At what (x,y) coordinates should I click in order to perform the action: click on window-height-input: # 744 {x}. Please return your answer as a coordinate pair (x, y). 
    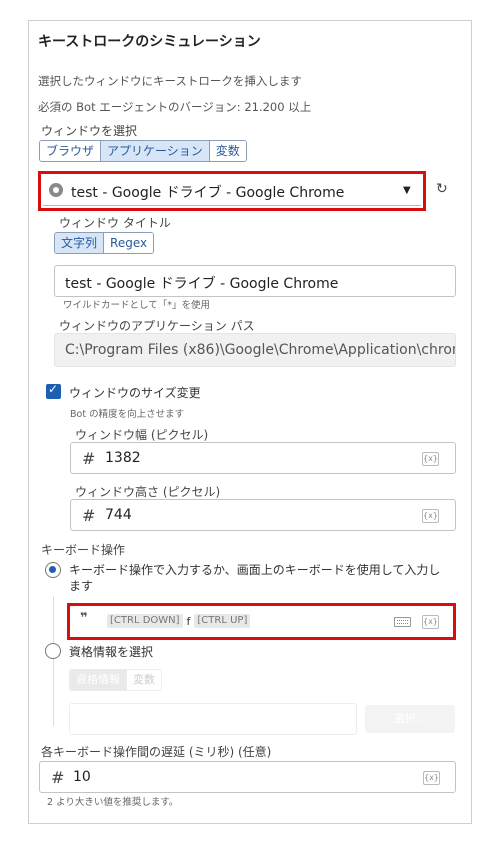
    Looking at the image, I should click on (263, 515).